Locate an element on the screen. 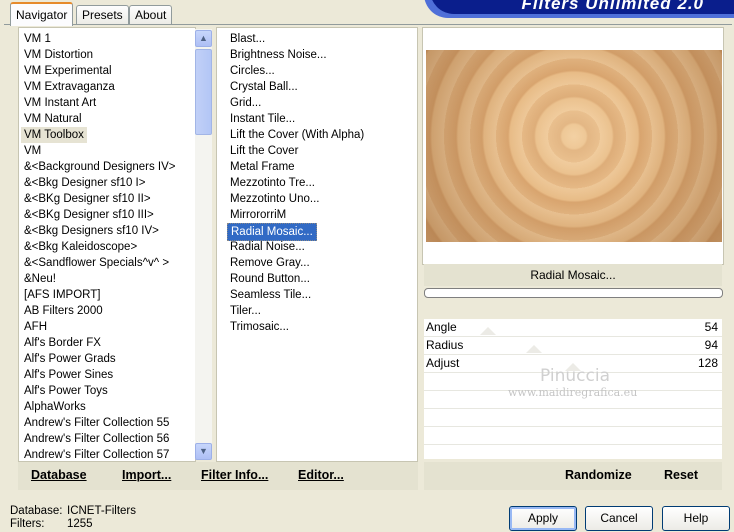  category-item: Alf's Border FX is located at coordinates (62, 343).